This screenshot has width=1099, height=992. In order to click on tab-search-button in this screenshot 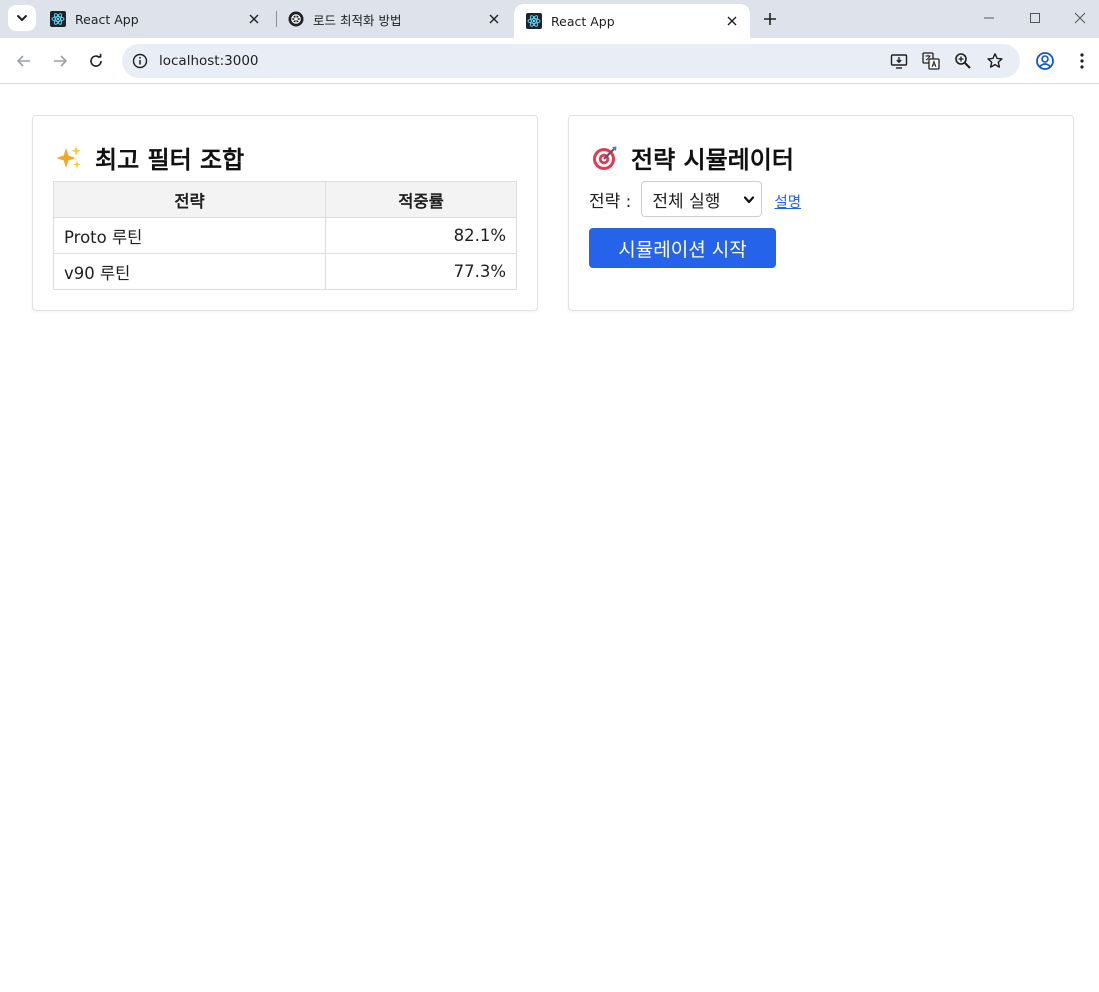, I will do `click(22, 18)`.